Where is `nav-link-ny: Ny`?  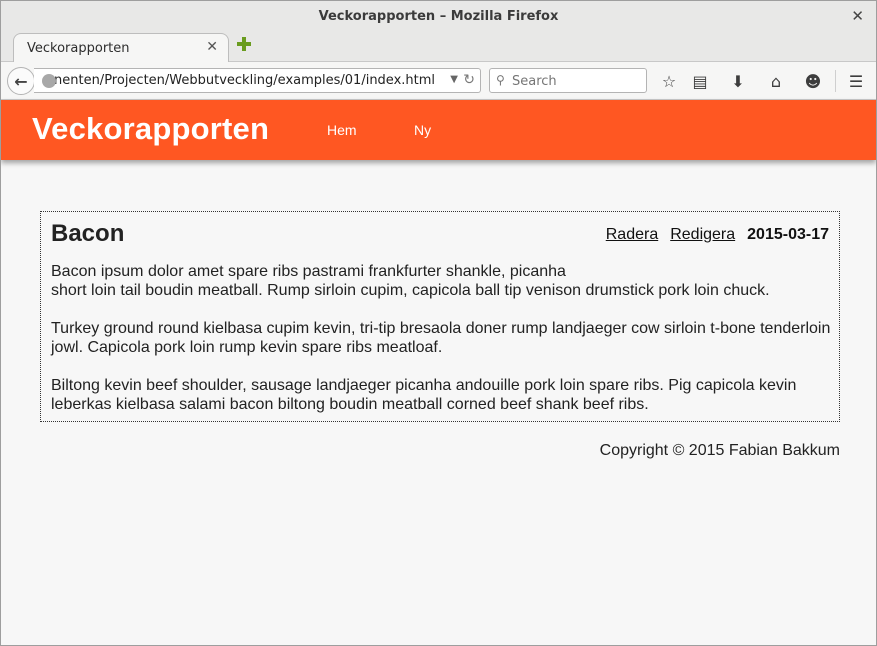
nav-link-ny: Ny is located at coordinates (422, 130).